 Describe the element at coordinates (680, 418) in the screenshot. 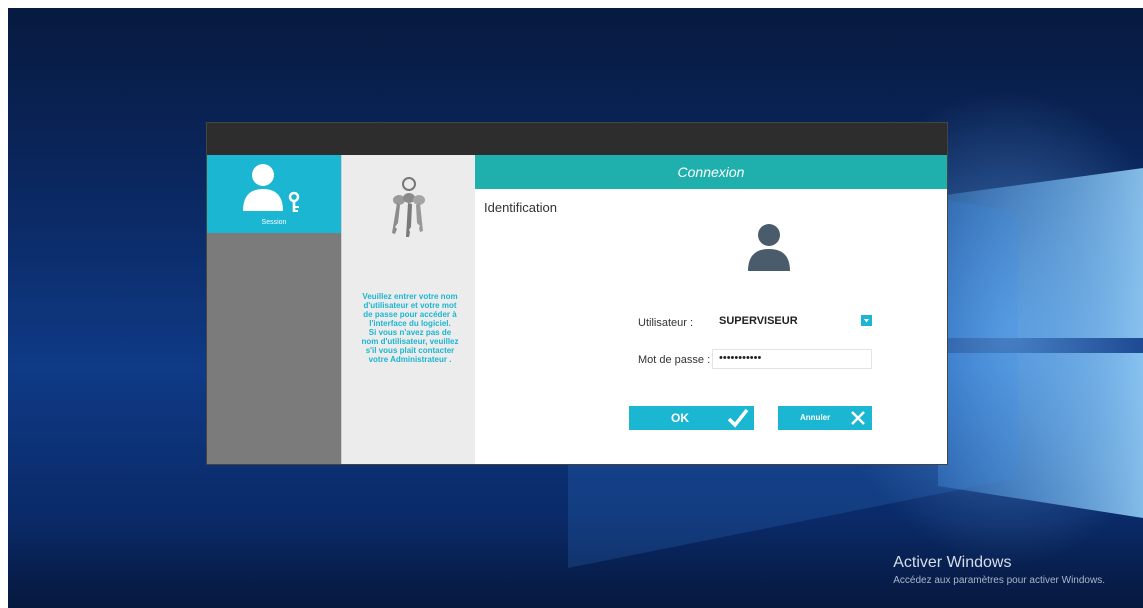

I see `ok-button-label: OK` at that location.